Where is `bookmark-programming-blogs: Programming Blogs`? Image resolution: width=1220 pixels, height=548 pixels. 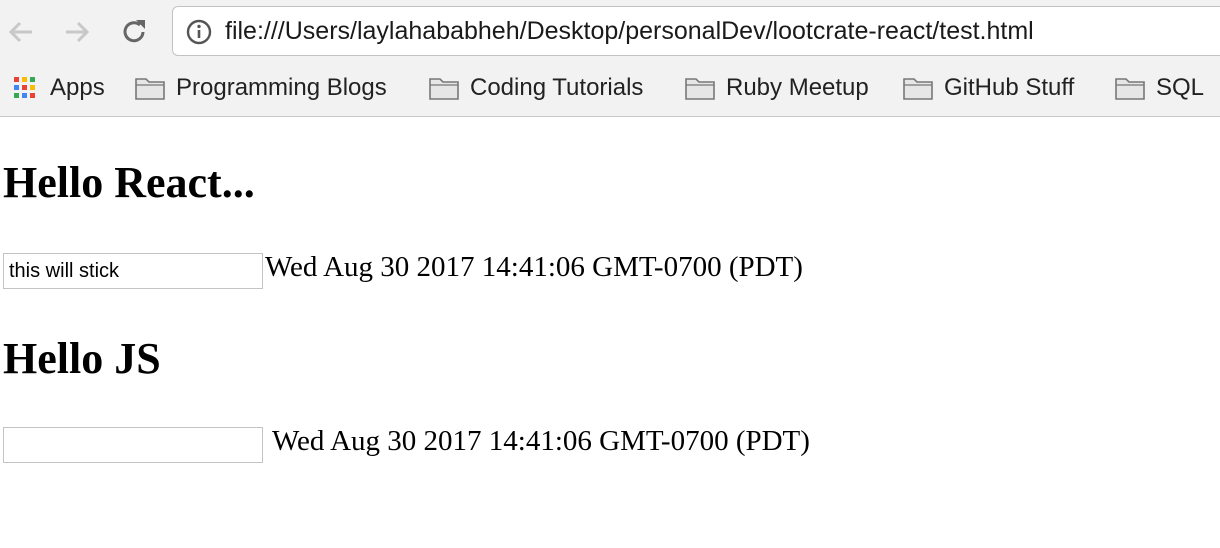
bookmark-programming-blogs: Programming Blogs is located at coordinates (260, 88).